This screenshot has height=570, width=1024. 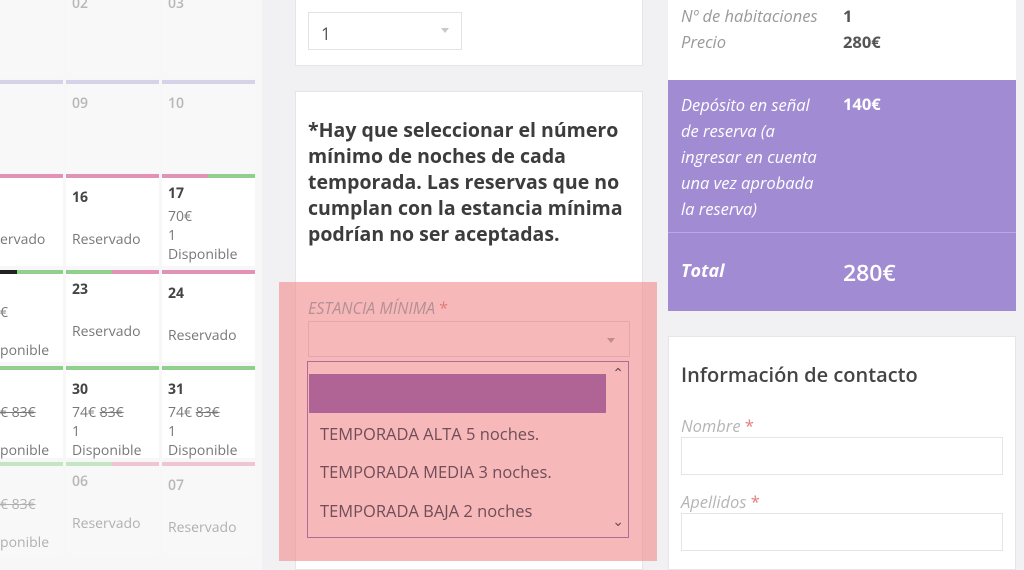 What do you see at coordinates (799, 374) in the screenshot?
I see `contact-title: Información de contacto` at bounding box center [799, 374].